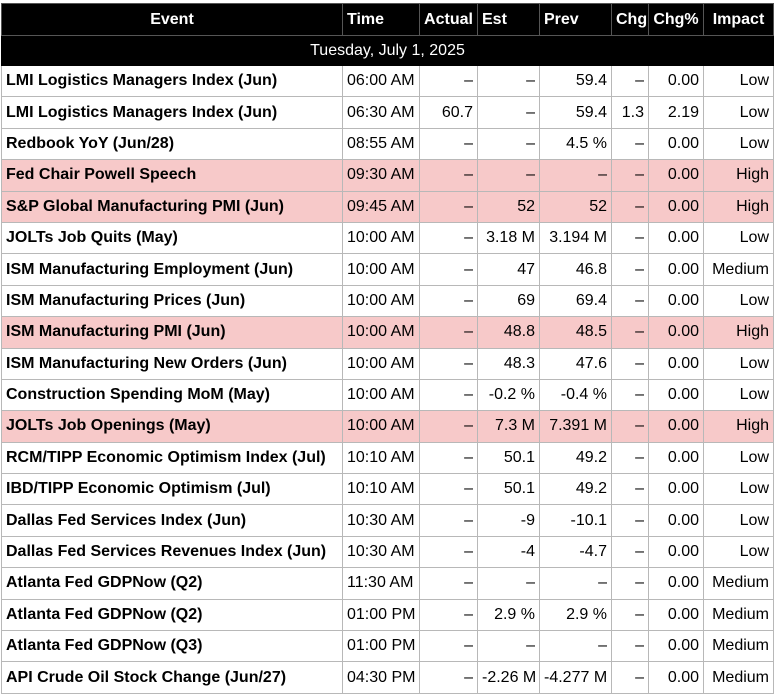 The height and width of the screenshot is (700, 774). What do you see at coordinates (575, 426) in the screenshot?
I see `prev-cell: 7.391 M` at bounding box center [575, 426].